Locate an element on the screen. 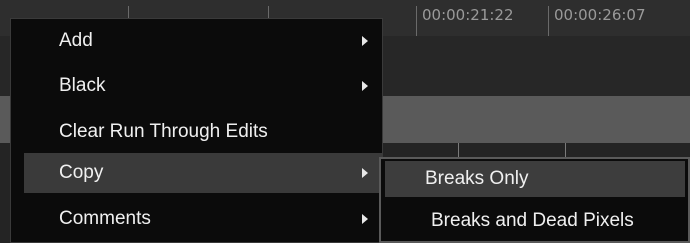 This screenshot has height=243, width=690. menu-item-clear-run-through-edits: Clear Run Through Edits is located at coordinates (196, 132).